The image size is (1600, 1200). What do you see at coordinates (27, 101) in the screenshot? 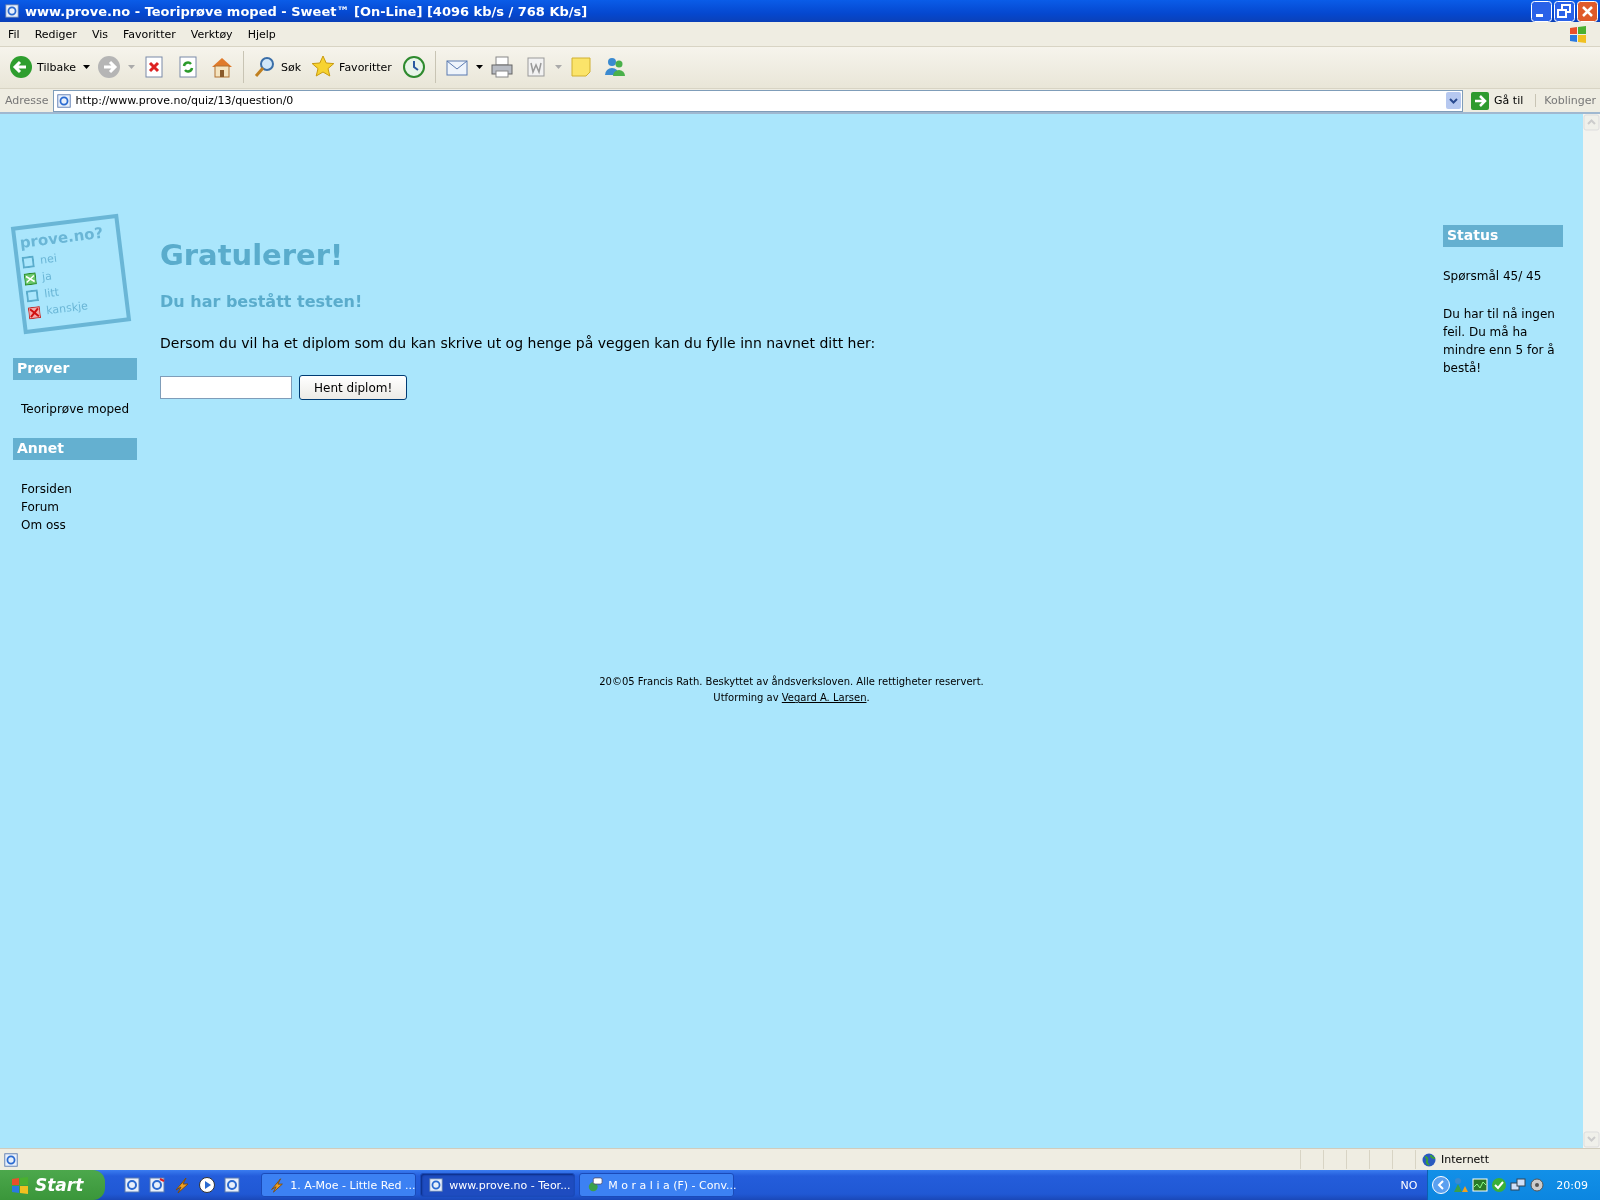
I see `address-label: Adresse` at bounding box center [27, 101].